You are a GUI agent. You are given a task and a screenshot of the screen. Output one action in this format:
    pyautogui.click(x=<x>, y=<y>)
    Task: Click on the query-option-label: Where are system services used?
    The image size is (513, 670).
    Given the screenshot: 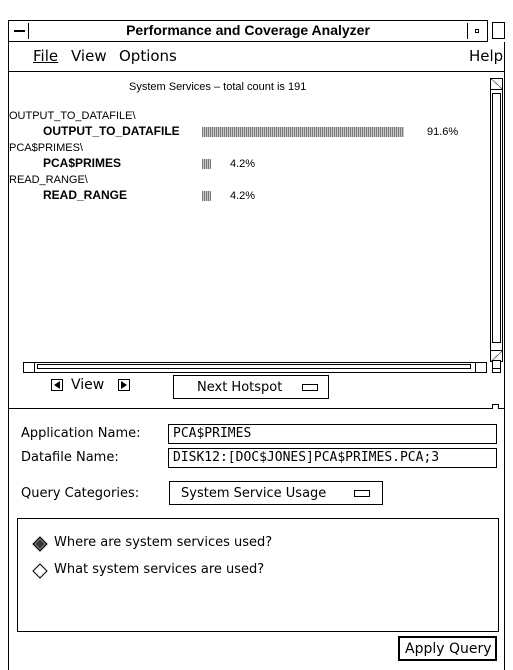 What is the action you would take?
    pyautogui.click(x=163, y=542)
    